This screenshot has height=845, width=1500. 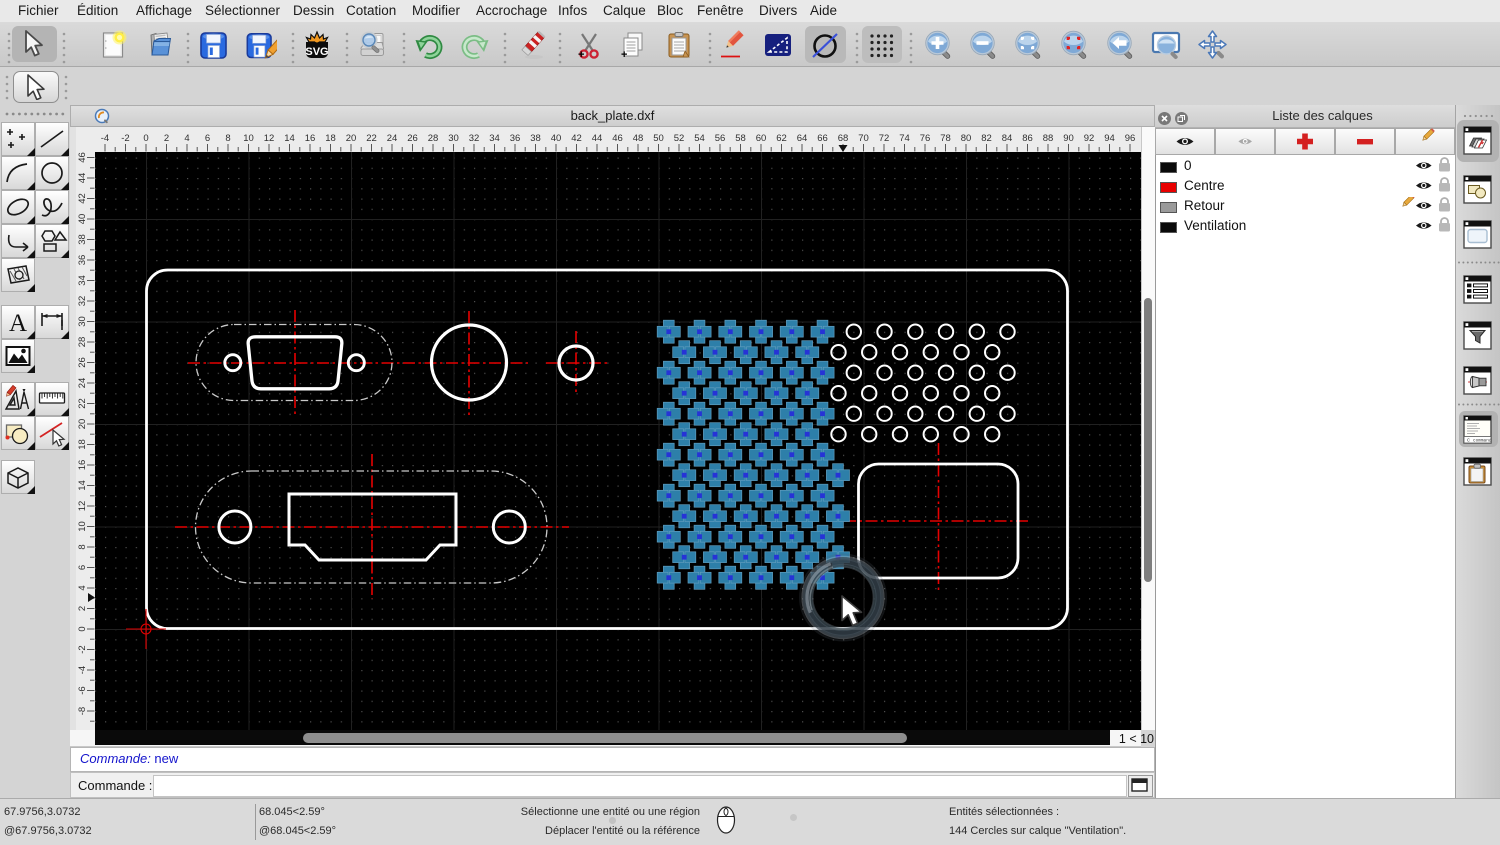 I want to click on svg-text: 60, so click(x=761, y=138).